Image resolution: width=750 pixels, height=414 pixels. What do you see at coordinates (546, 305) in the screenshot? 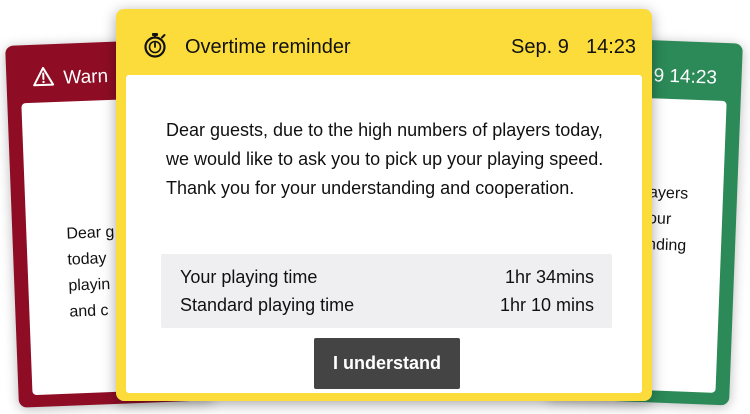
I see `standard-playing-time-value: 1hr 10 mins` at bounding box center [546, 305].